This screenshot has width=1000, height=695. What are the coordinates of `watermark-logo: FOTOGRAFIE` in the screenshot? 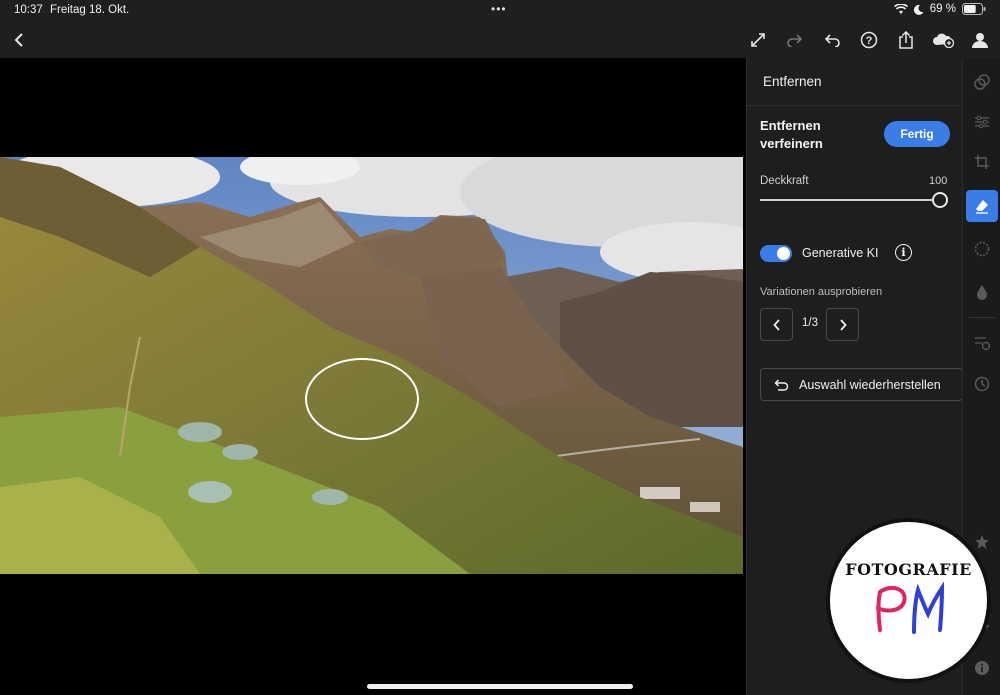 It's located at (908, 600).